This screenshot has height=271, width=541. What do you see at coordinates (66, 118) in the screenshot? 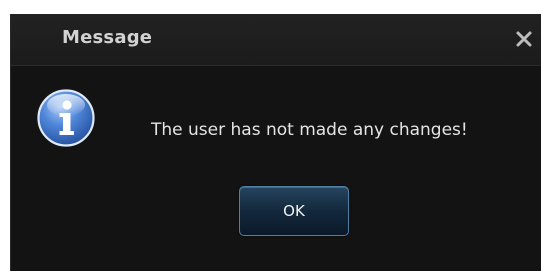
I see `info-icon` at bounding box center [66, 118].